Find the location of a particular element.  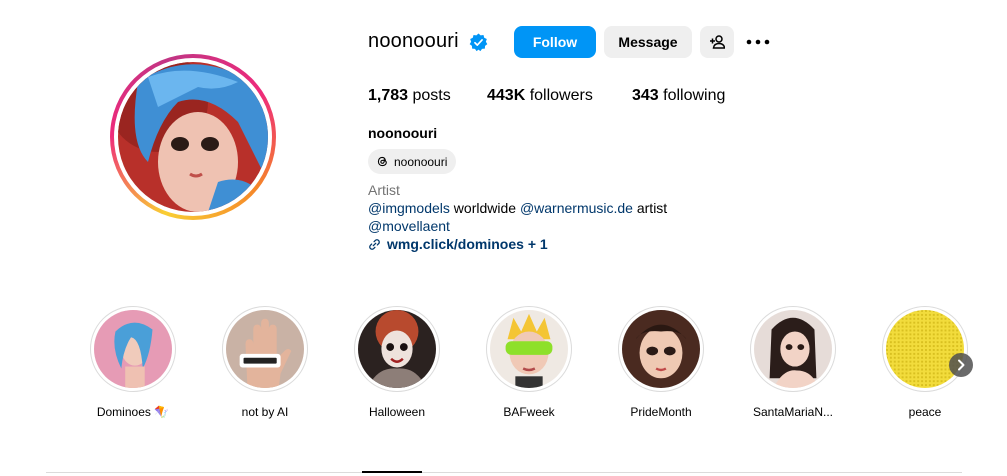

bio-text: worldwide is located at coordinates (484, 208).